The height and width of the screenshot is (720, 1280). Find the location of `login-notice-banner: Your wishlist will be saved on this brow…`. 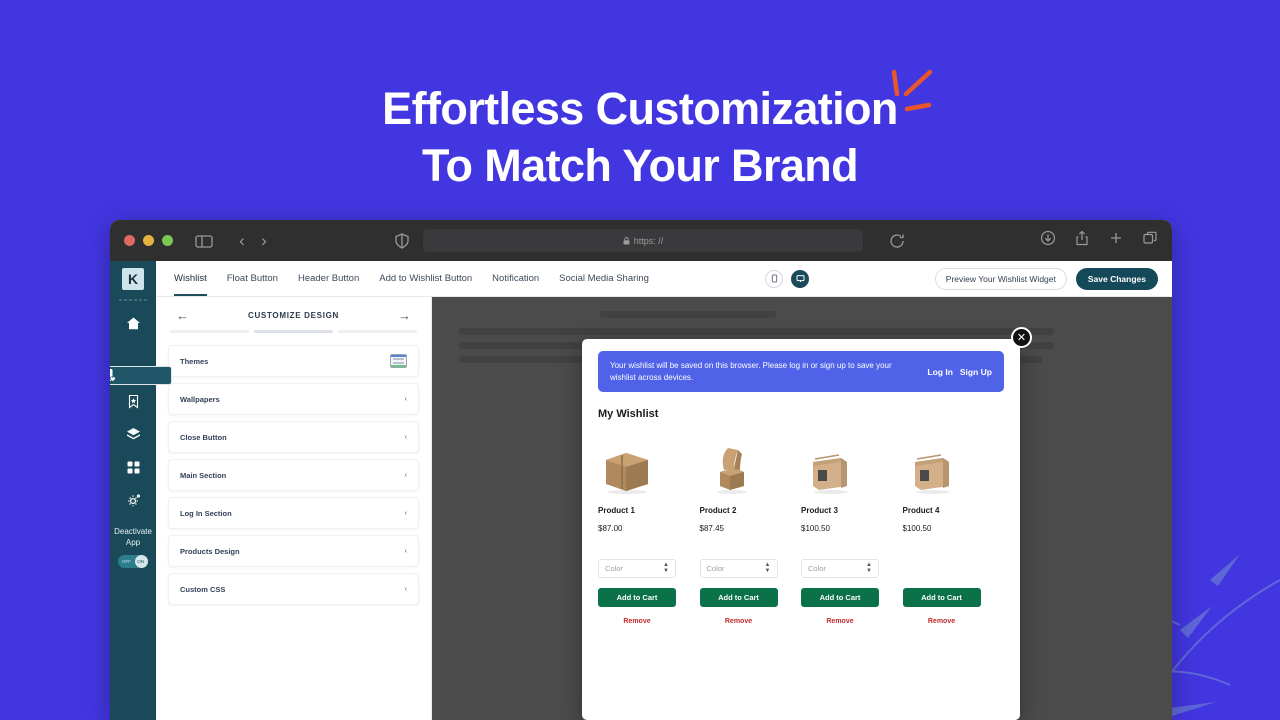

login-notice-banner: Your wishlist will be saved on this brow… is located at coordinates (801, 372).